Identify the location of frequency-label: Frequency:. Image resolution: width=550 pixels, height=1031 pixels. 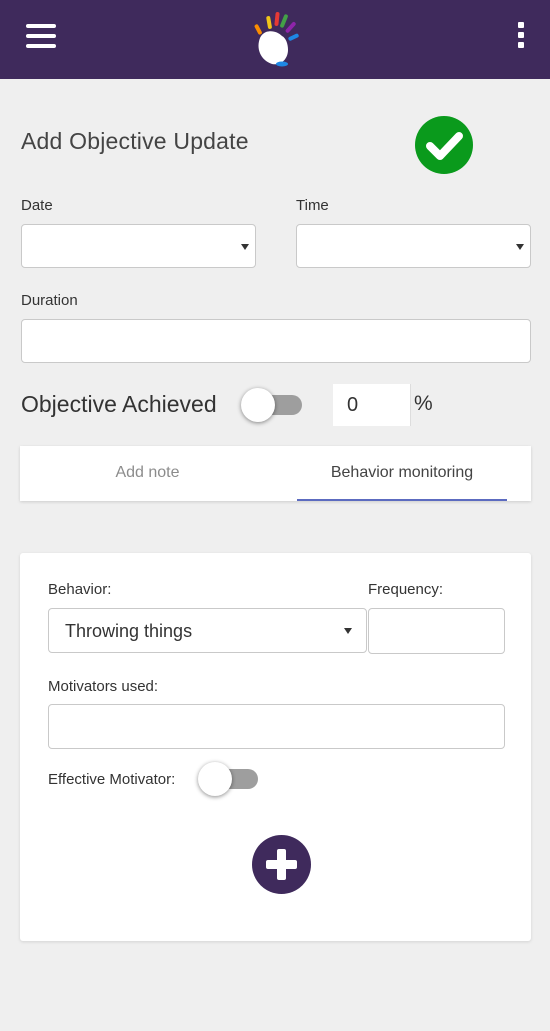
(406, 589).